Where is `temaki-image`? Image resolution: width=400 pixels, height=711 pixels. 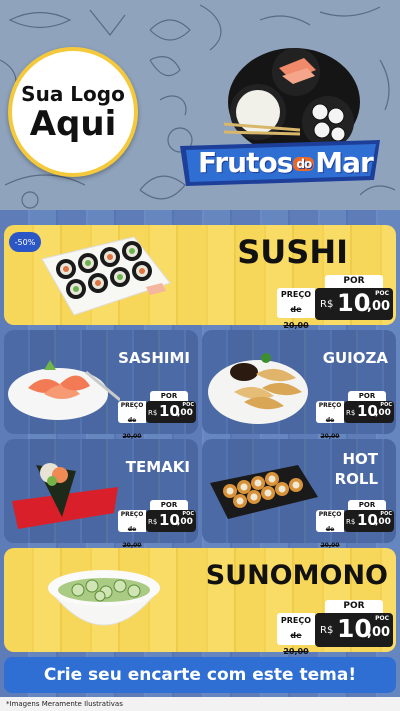 temaki-image is located at coordinates (65, 496).